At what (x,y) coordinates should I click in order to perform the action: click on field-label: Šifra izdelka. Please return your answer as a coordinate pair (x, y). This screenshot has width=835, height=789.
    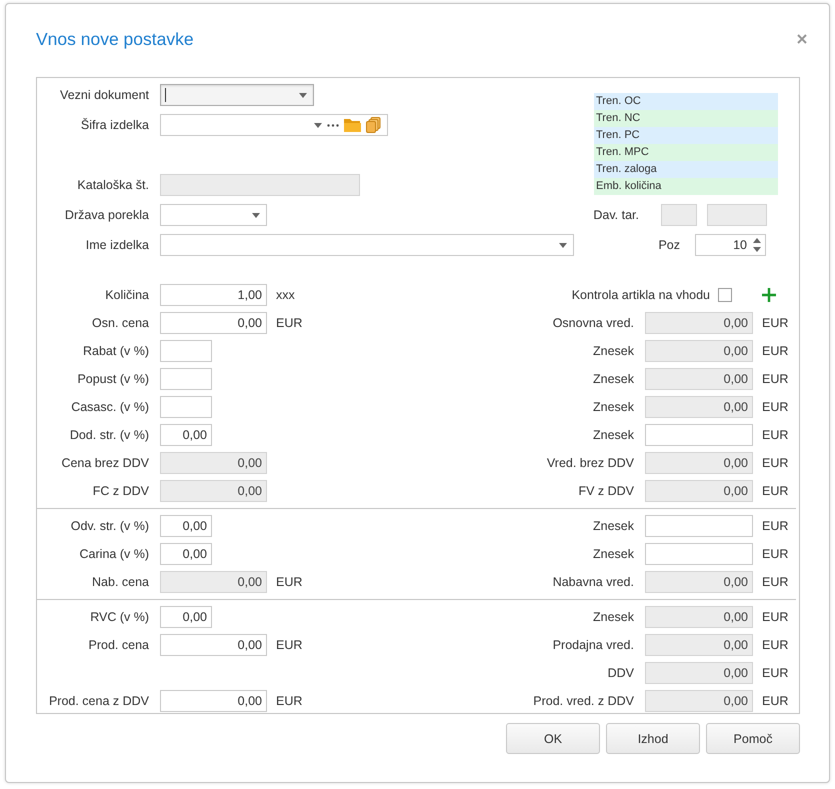
    Looking at the image, I should click on (114, 125).